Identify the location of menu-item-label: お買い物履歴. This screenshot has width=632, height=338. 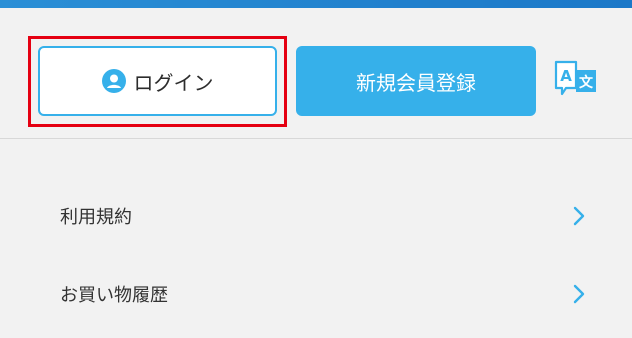
(114, 295).